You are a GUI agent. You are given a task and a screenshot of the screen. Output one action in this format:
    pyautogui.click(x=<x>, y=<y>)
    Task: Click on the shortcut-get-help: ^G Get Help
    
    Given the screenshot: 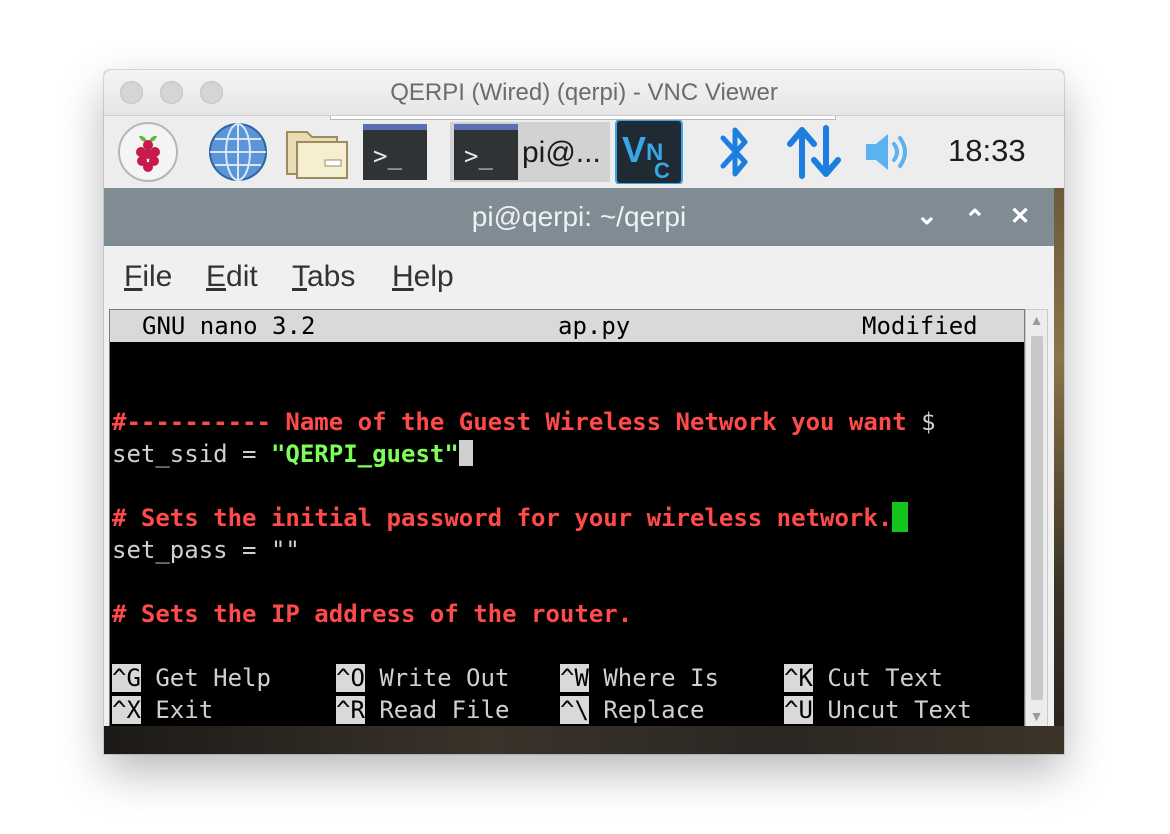 What is the action you would take?
    pyautogui.click(x=191, y=678)
    